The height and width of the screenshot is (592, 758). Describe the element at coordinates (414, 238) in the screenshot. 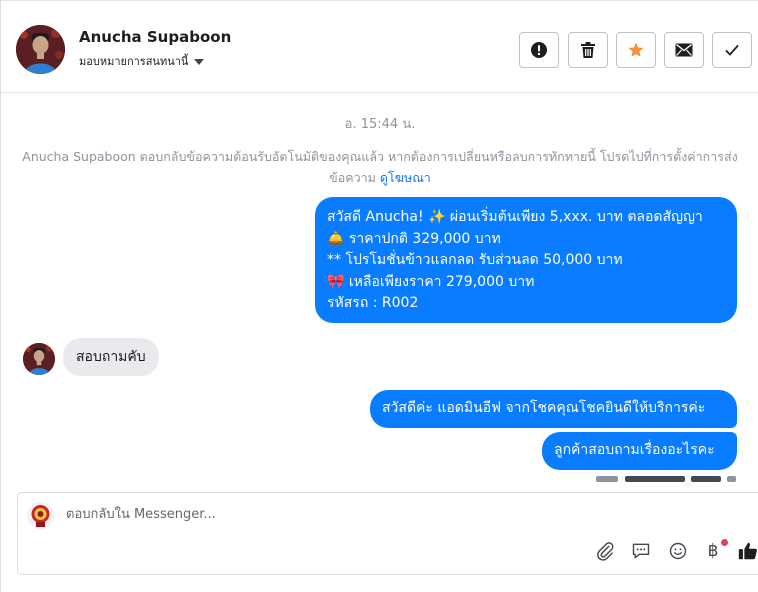

I see `promo-line: 🛎️ ราคาปกติ 329,000 บาท` at that location.